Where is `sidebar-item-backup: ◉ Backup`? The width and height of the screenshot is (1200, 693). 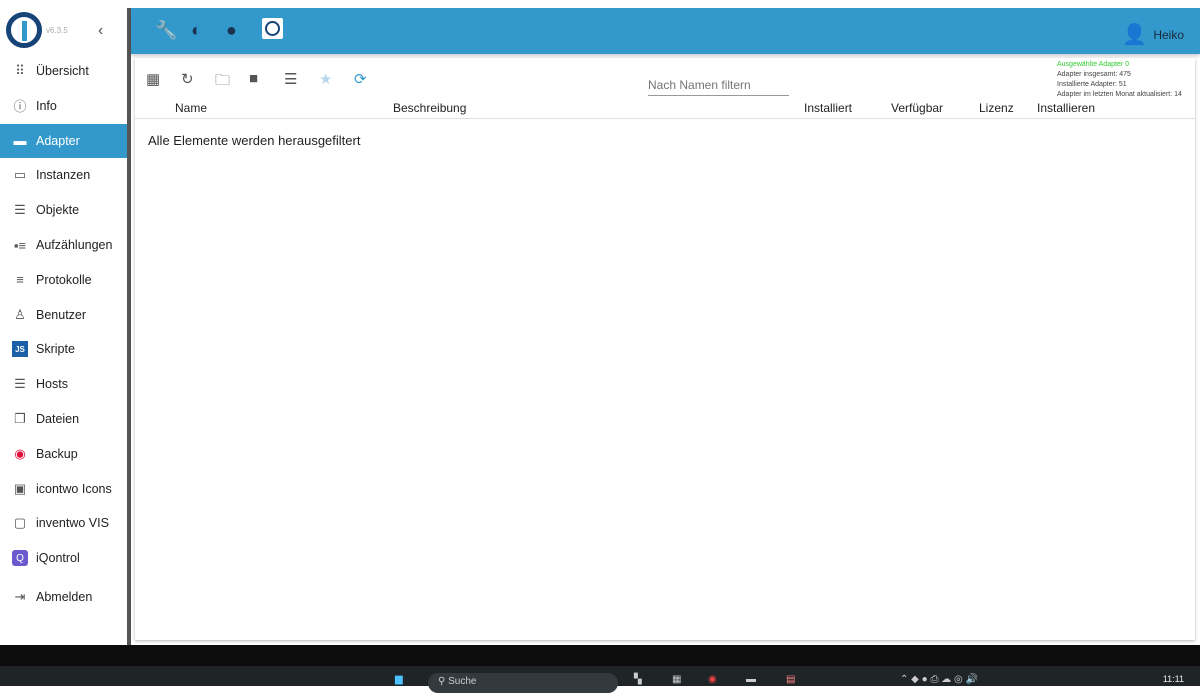 sidebar-item-backup: ◉ Backup is located at coordinates (63, 454).